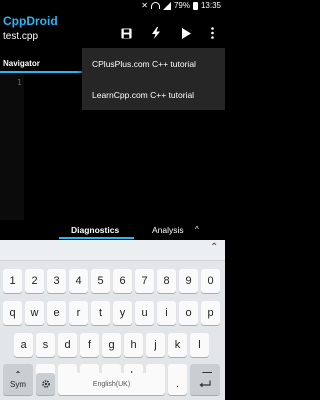  I want to click on key: p, so click(210, 313).